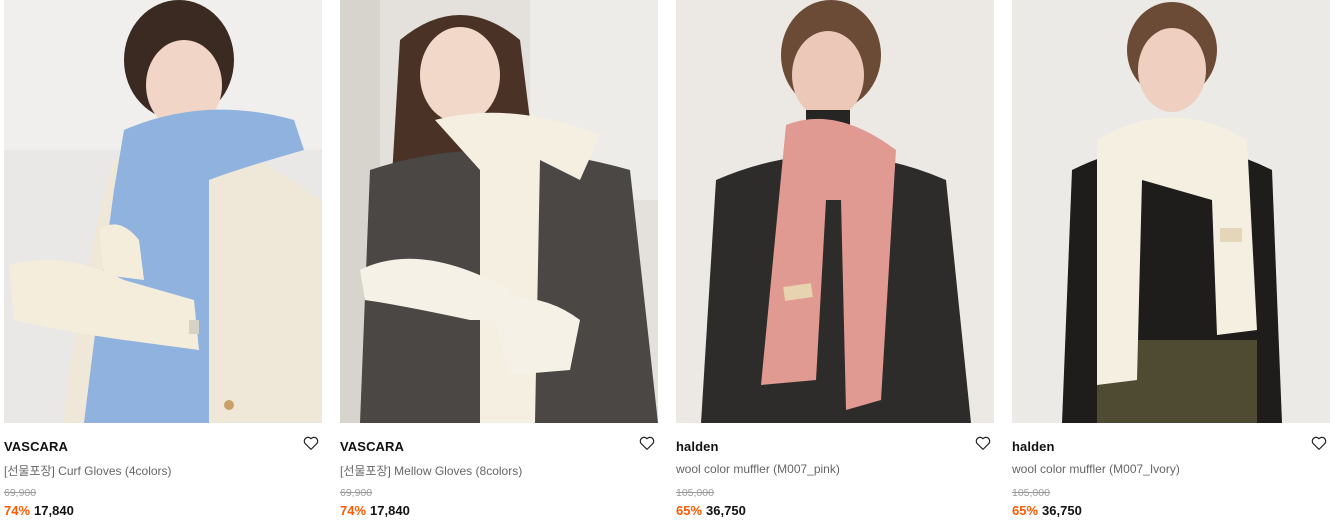 Image resolution: width=1335 pixels, height=523 pixels. What do you see at coordinates (1096, 469) in the screenshot?
I see `product-title: wool color muffler (M007_Ivory)` at bounding box center [1096, 469].